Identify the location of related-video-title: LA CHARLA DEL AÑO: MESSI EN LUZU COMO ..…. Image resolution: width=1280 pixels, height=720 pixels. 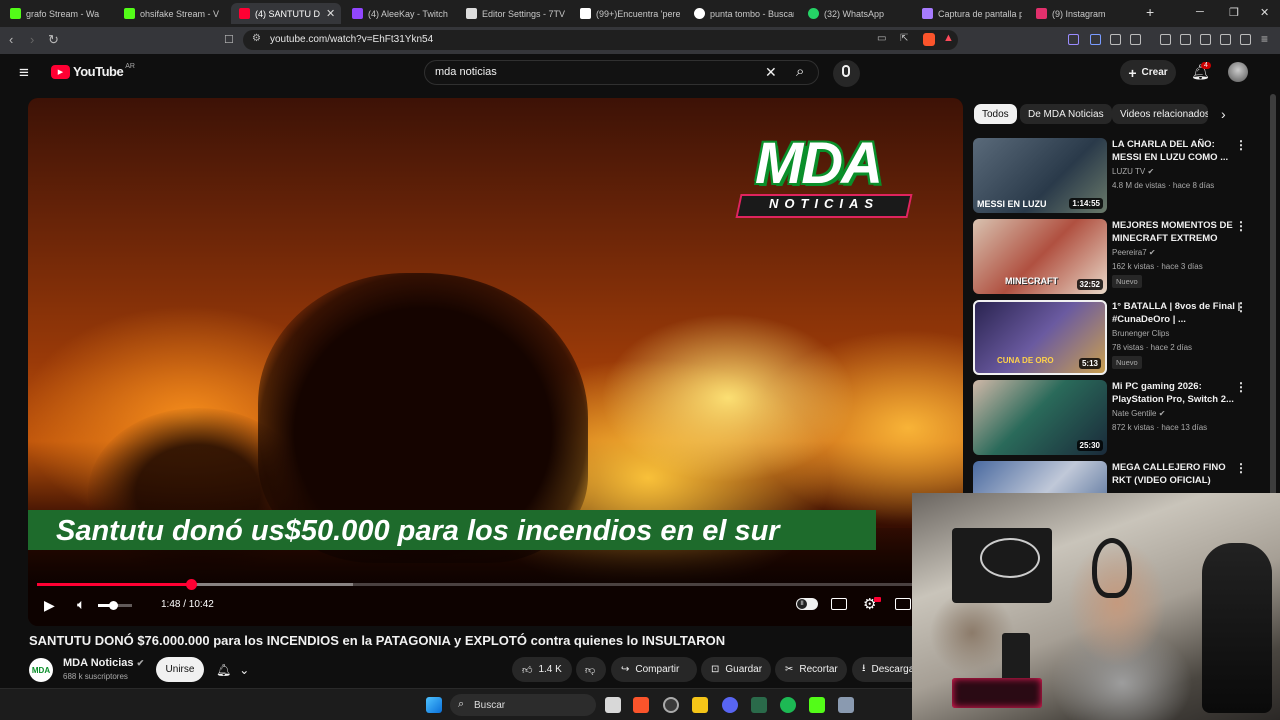
(1177, 151).